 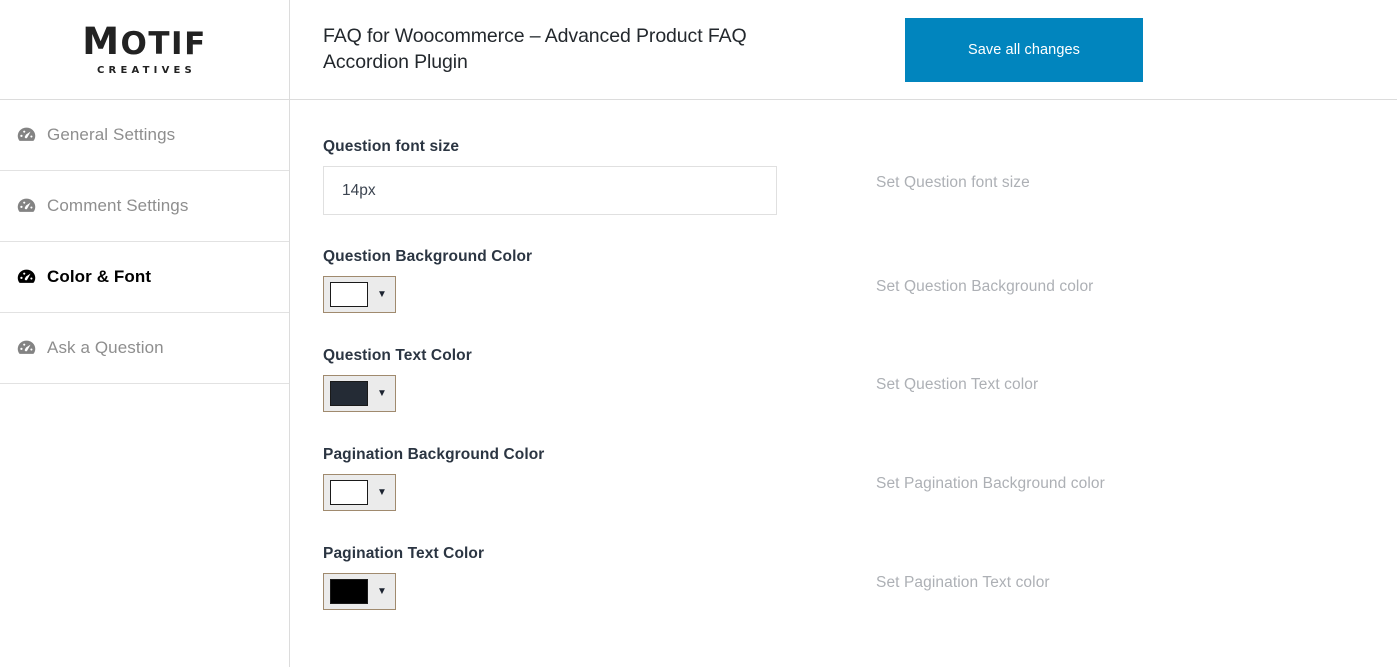 I want to click on field-description: Set Pagination Background color, so click(x=990, y=483).